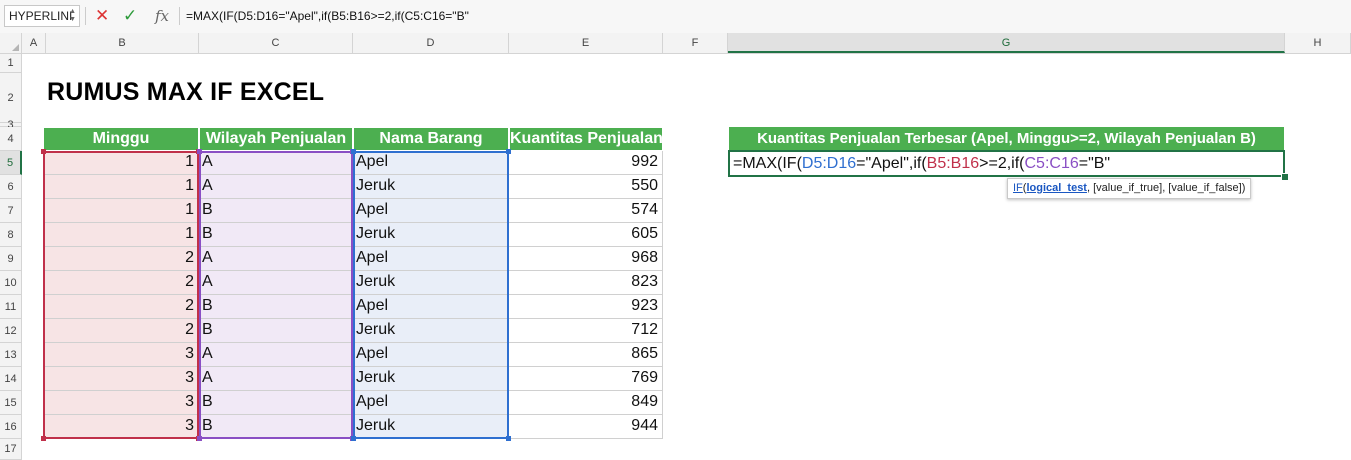  I want to click on insert-function-icon: fx, so click(162, 16).